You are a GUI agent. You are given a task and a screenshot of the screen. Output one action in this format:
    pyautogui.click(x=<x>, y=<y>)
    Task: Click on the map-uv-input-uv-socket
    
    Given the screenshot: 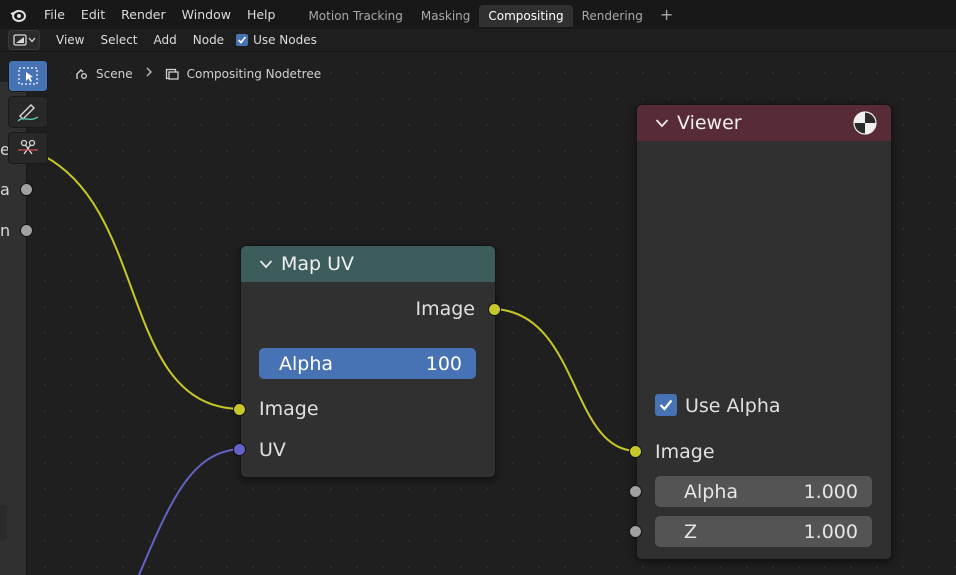 What is the action you would take?
    pyautogui.click(x=239, y=449)
    